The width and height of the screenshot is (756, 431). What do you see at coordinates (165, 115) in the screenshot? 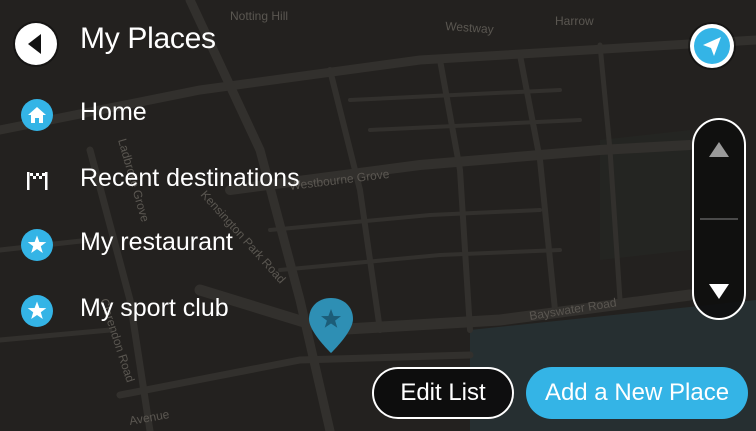
I see `place-item-home: Home` at bounding box center [165, 115].